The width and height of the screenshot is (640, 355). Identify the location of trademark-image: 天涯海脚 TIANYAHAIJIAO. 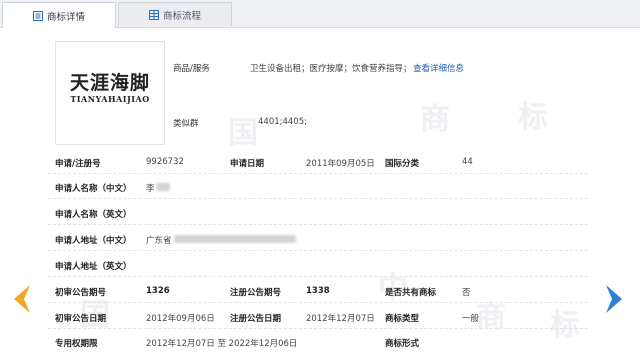
(110, 93).